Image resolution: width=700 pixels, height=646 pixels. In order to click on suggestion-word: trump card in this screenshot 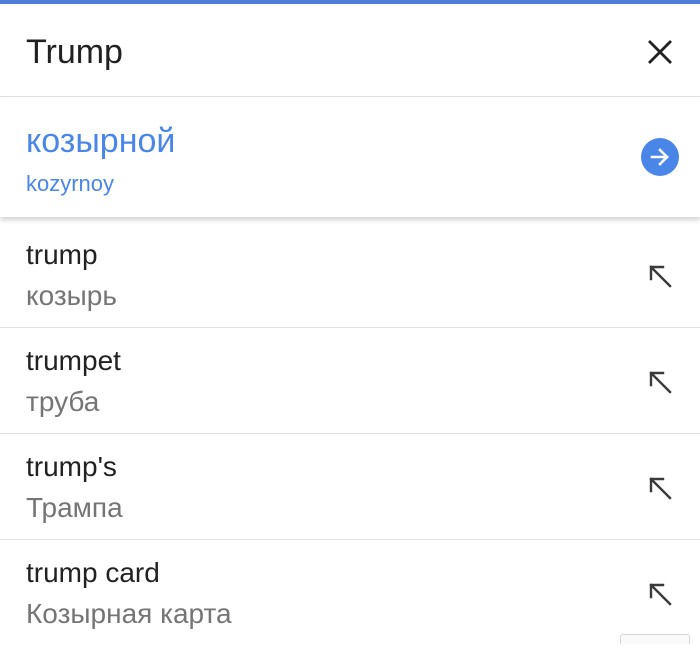, I will do `click(93, 572)`.